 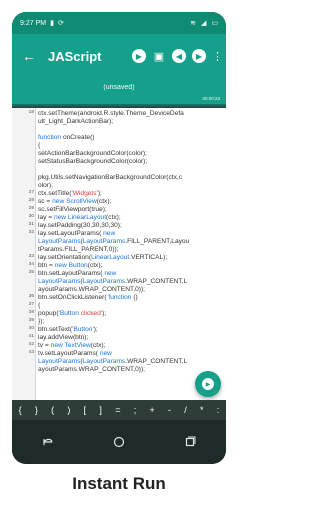 What do you see at coordinates (80, 226) in the screenshot?
I see `code-line: lay.setPadding(30,30,30,30);` at bounding box center [80, 226].